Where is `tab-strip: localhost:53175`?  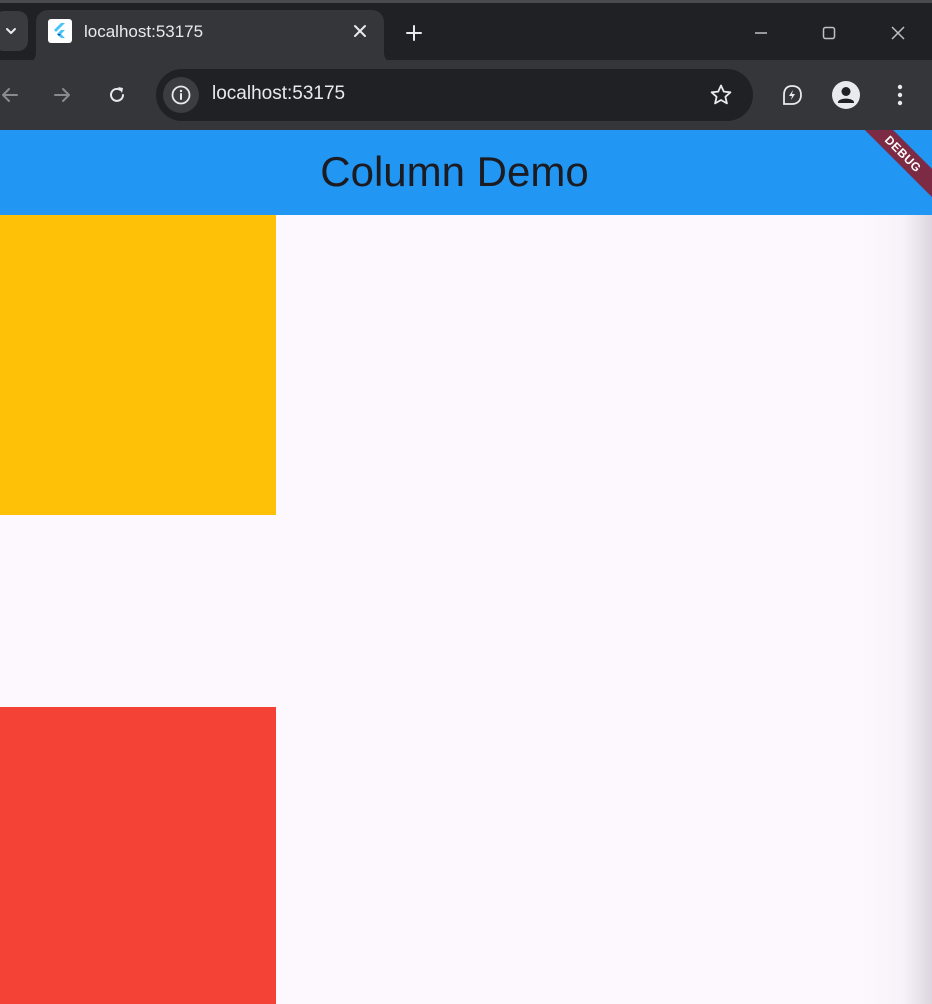
tab-strip: localhost:53175 is located at coordinates (466, 31).